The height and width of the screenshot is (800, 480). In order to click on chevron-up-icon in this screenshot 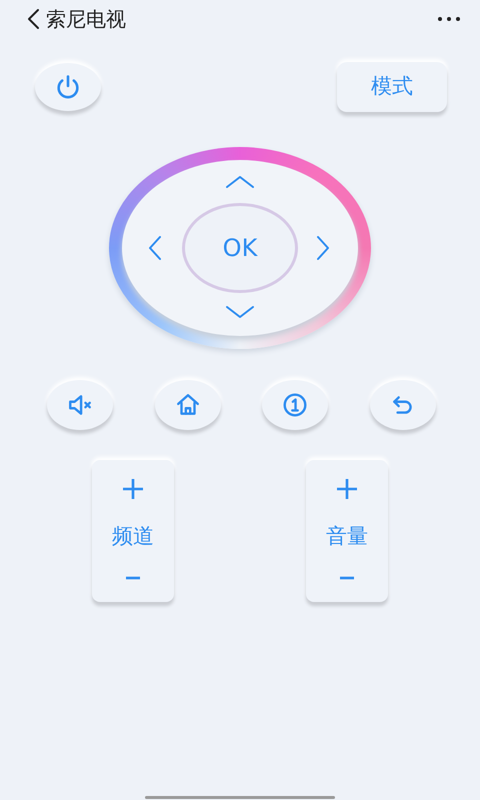, I will do `click(240, 182)`.